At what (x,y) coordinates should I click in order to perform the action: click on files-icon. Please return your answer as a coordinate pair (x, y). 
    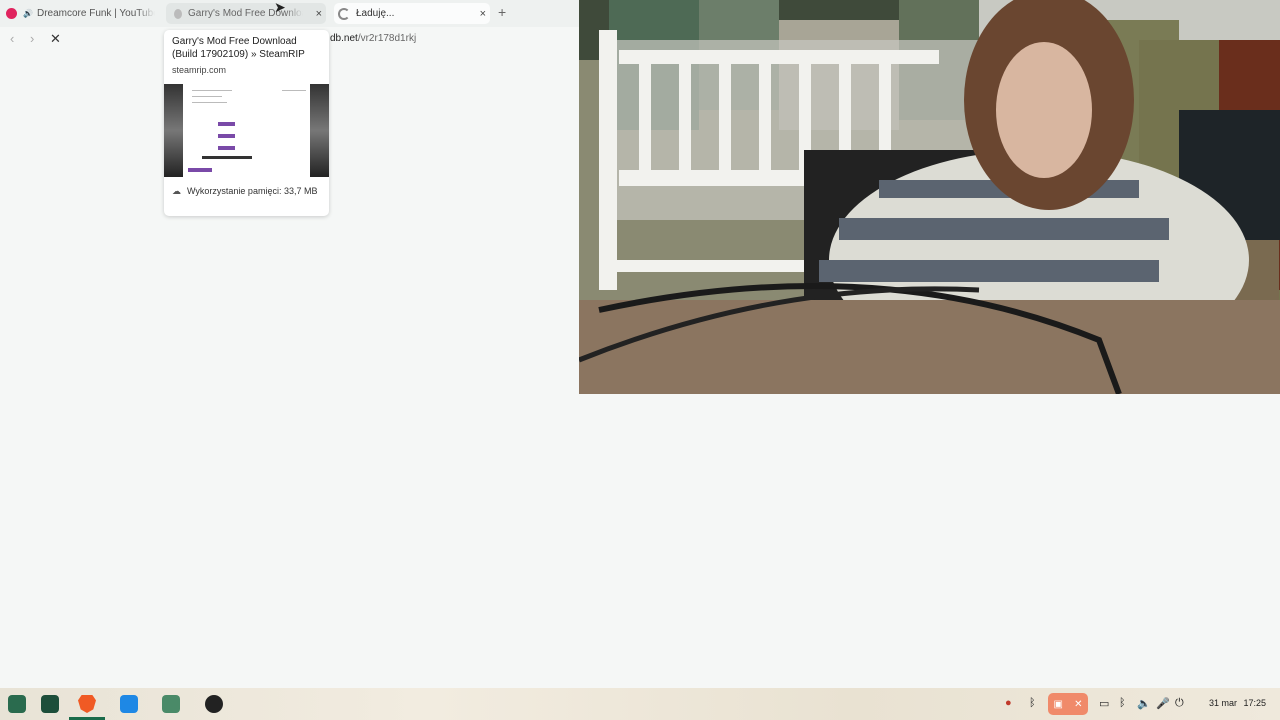
    Looking at the image, I should click on (171, 704).